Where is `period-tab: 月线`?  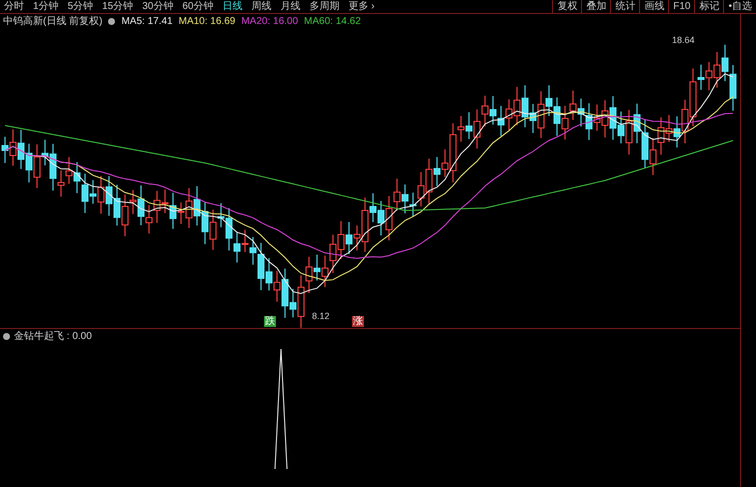 period-tab: 月线 is located at coordinates (290, 7).